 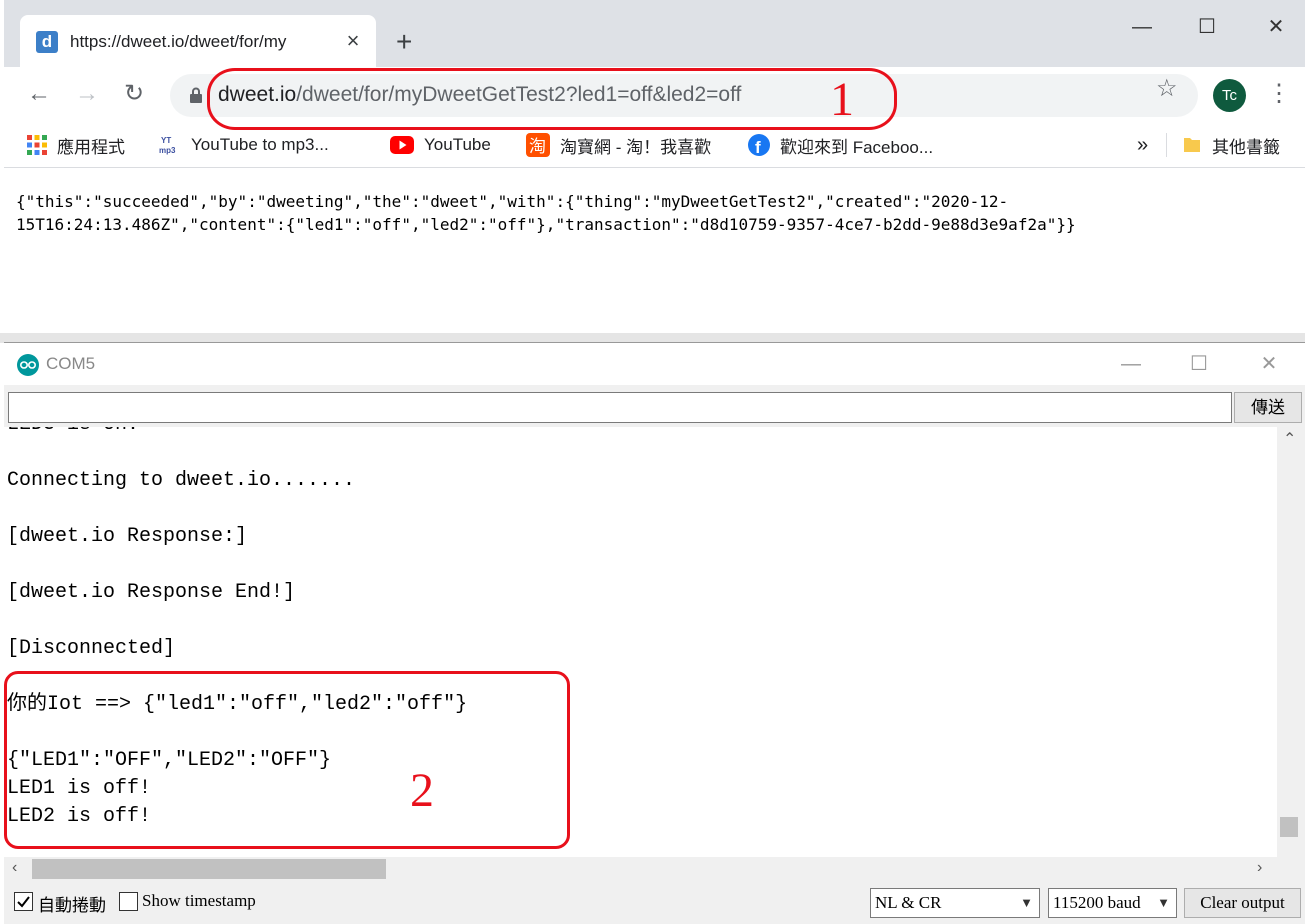 What do you see at coordinates (1167, 89) in the screenshot?
I see `bookmark-star-icon: ☆` at bounding box center [1167, 89].